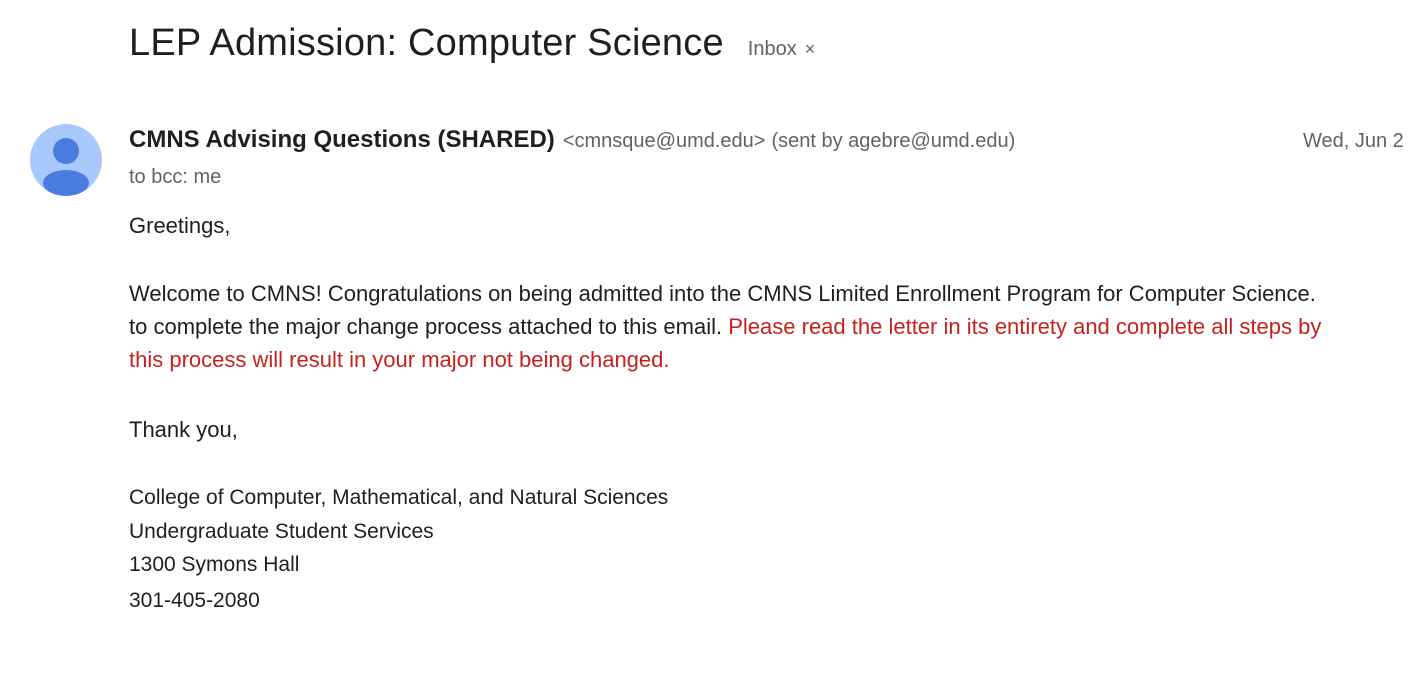 This screenshot has height=682, width=1422. Describe the element at coordinates (214, 564) in the screenshot. I see `signature-address: 1300 Symons Hall` at that location.